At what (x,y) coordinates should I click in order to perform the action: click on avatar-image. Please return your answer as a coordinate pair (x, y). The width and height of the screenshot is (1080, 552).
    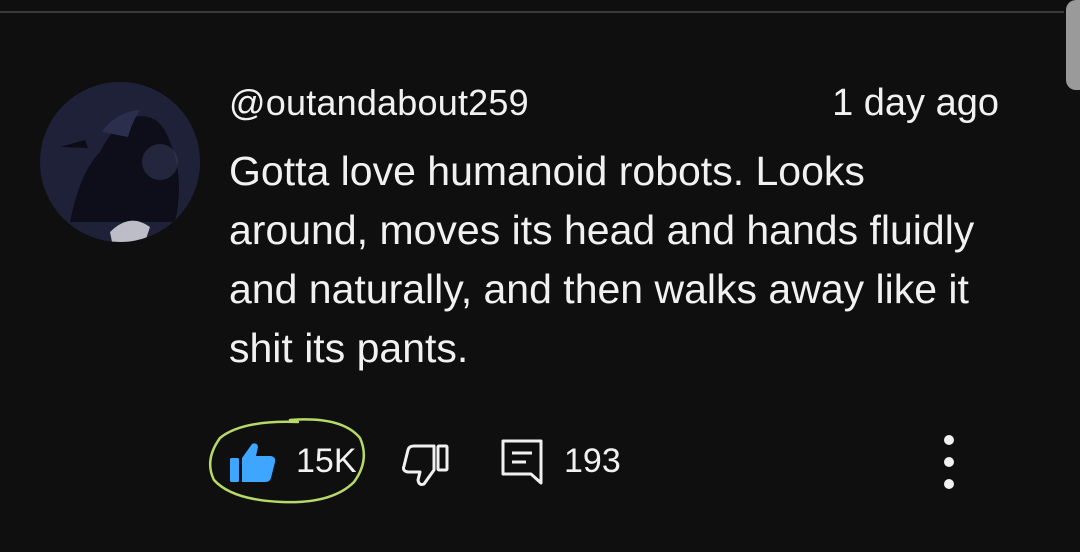
    Looking at the image, I should click on (120, 162).